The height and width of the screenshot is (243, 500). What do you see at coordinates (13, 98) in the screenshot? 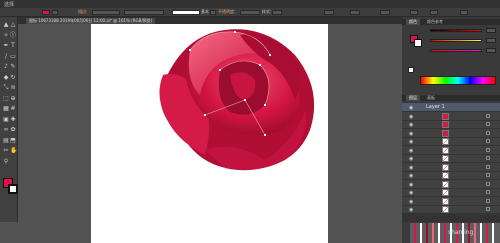
I see `shape-builder-tool-icon: ⊕` at bounding box center [13, 98].